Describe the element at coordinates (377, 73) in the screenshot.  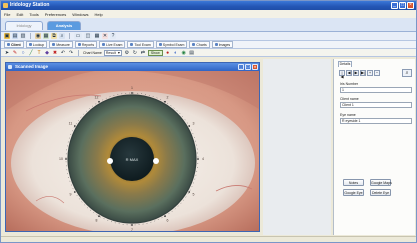
I see `nav-remove-button: −` at that location.